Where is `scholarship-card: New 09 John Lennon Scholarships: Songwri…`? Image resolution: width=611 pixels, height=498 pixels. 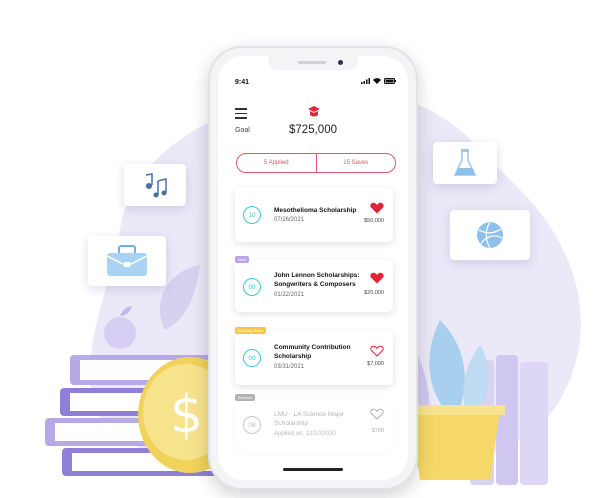 scholarship-card: New 09 John Lennon Scholarships: Songwri… is located at coordinates (314, 284).